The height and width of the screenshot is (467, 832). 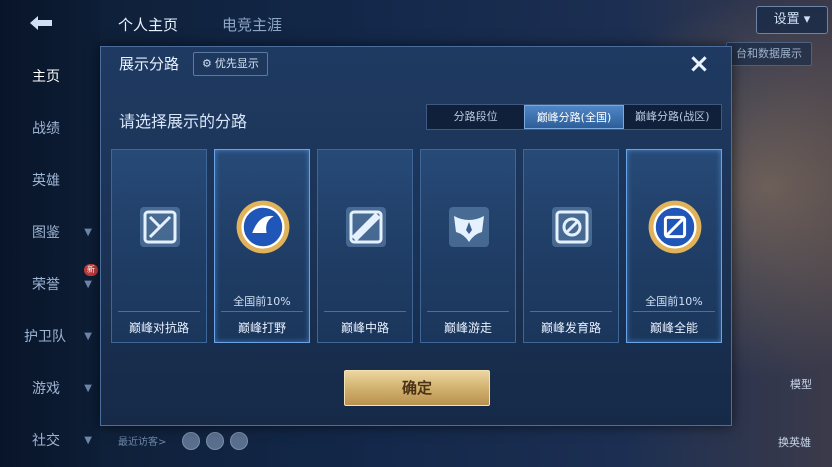 I want to click on lane-card-top: 巅峰对抗路, so click(x=159, y=246).